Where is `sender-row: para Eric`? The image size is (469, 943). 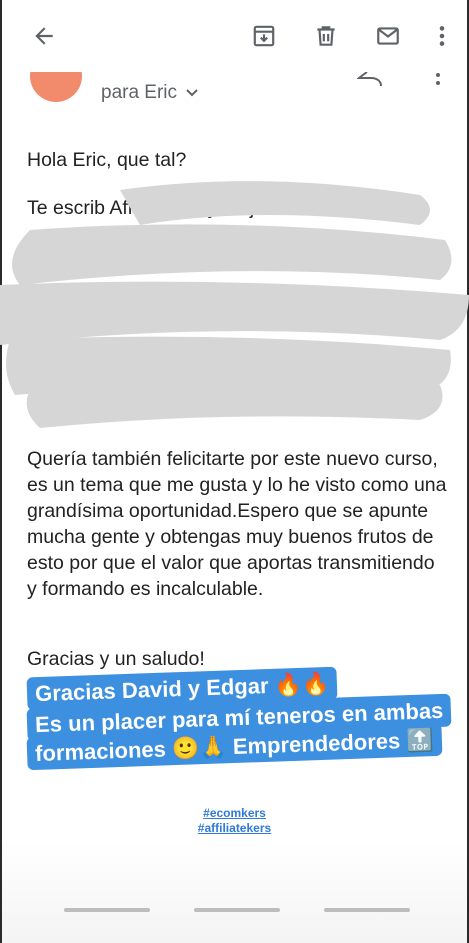
sender-row: para Eric is located at coordinates (234, 92).